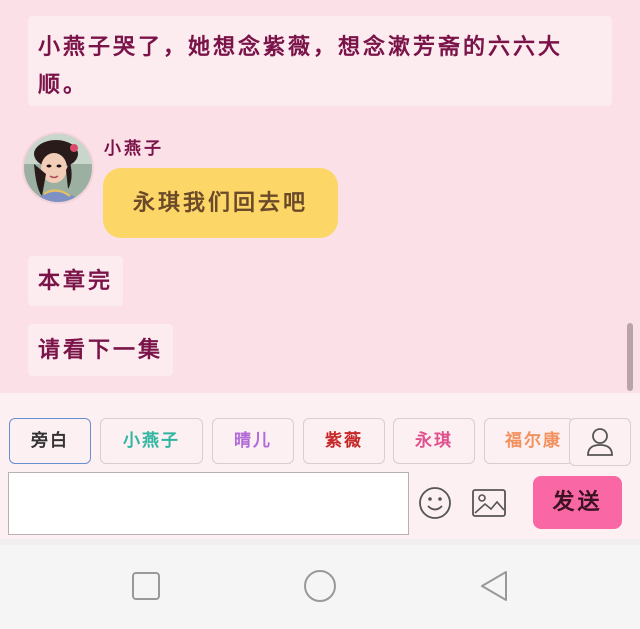 Image resolution: width=640 pixels, height=629 pixels. I want to click on home-button, so click(320, 586).